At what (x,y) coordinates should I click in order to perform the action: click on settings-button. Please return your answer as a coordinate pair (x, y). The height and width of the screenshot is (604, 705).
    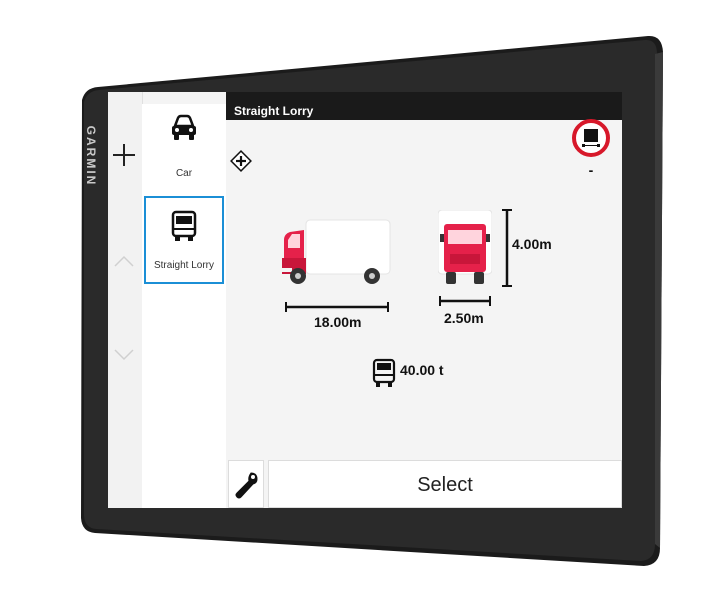
    Looking at the image, I should click on (246, 484).